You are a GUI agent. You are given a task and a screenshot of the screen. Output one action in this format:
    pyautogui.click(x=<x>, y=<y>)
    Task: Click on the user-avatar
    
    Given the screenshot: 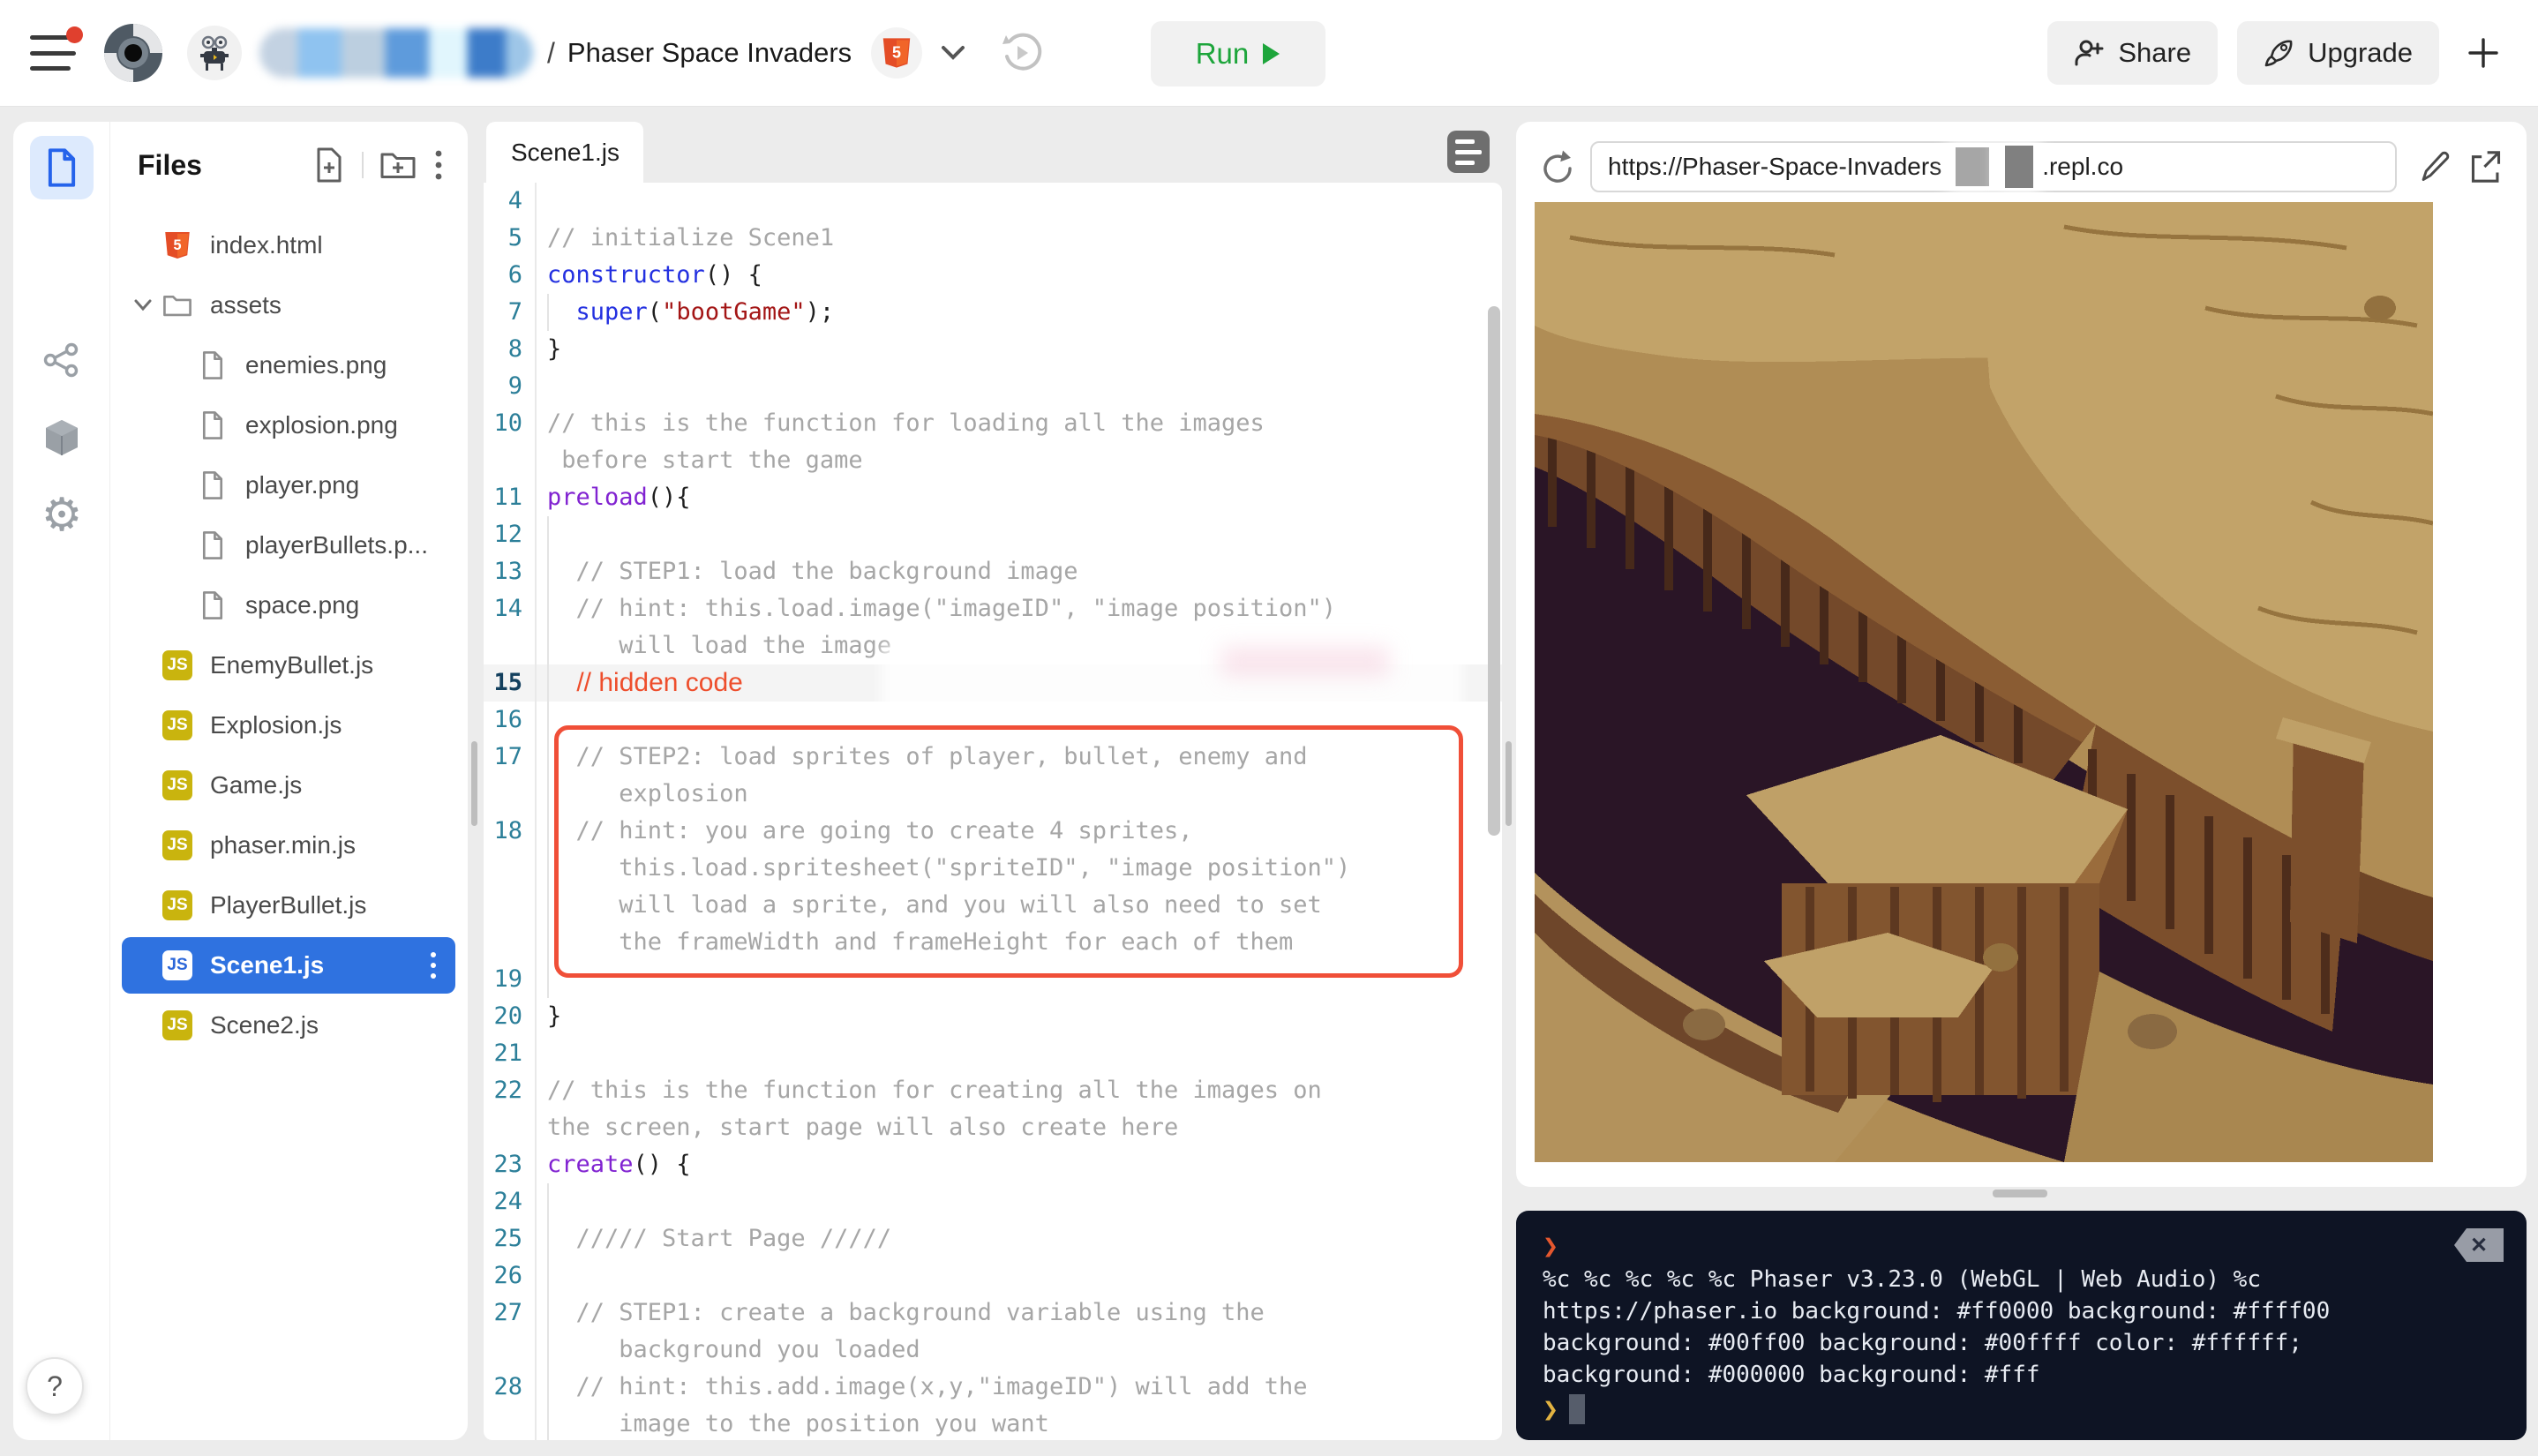 What is the action you would take?
    pyautogui.click(x=214, y=53)
    